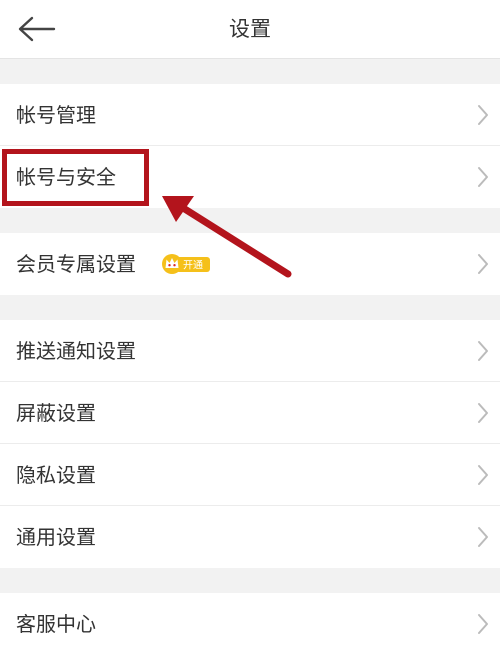 The width and height of the screenshot is (500, 655). I want to click on settings-item-customer-service: 客服中心, so click(250, 624).